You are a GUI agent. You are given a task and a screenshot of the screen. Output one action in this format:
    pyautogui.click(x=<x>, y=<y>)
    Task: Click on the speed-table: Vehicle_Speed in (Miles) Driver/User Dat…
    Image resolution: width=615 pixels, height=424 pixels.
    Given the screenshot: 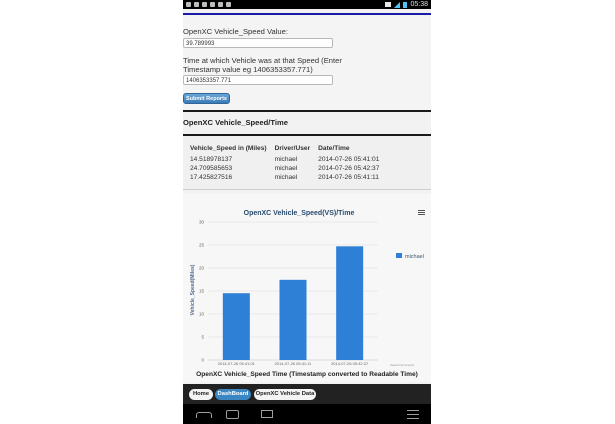 What is the action you would take?
    pyautogui.click(x=288, y=163)
    